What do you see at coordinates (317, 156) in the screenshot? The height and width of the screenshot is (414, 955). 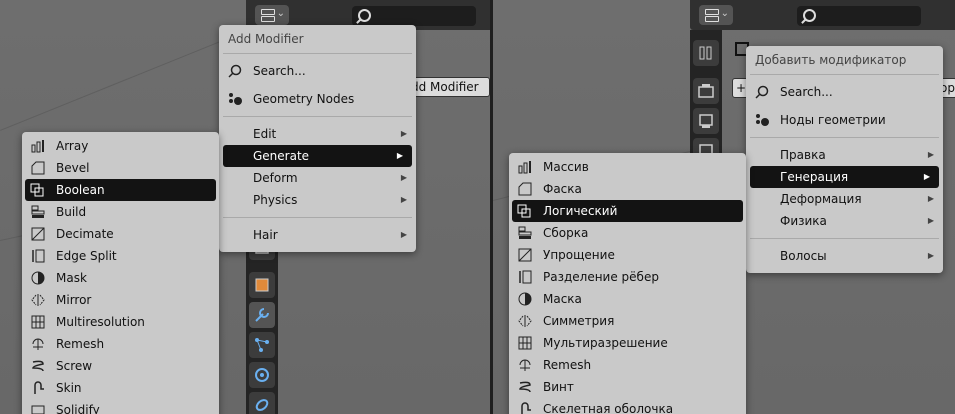 I see `menu-item-generate: Generate ▶` at bounding box center [317, 156].